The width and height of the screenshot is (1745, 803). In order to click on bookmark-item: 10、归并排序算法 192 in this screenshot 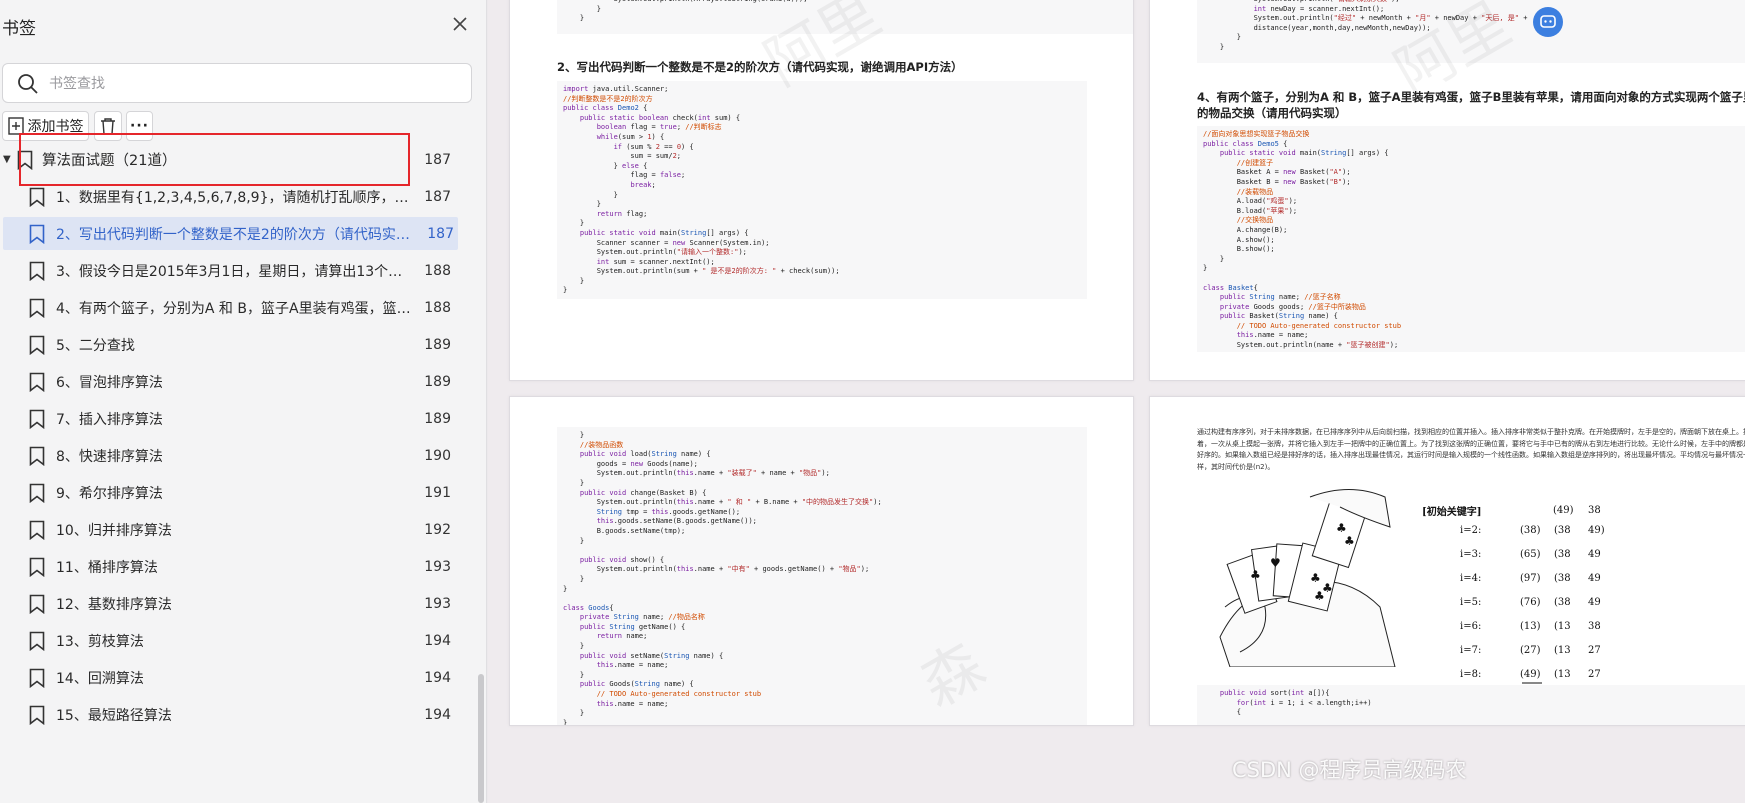, I will do `click(229, 529)`.